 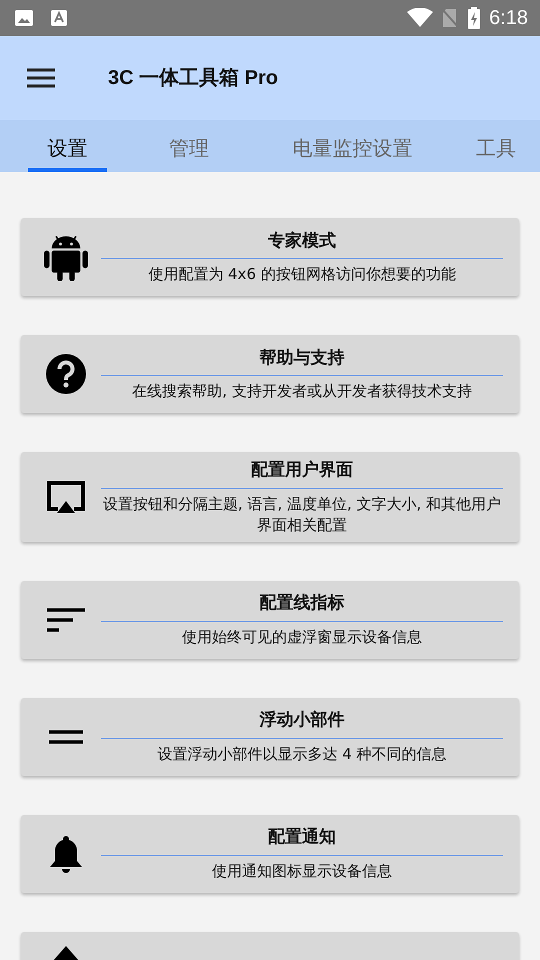 I want to click on setting-card: 帮助与支持 在线搜索帮助, 支持开发者或从开发者获得技术支持, so click(x=270, y=374).